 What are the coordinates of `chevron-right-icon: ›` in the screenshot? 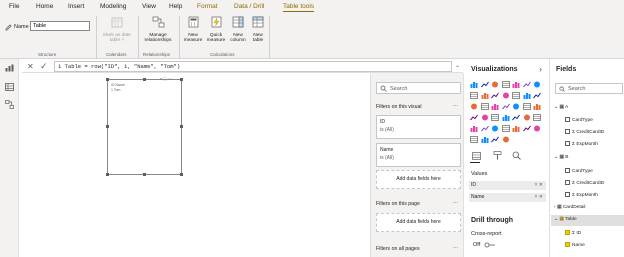 It's located at (540, 69).